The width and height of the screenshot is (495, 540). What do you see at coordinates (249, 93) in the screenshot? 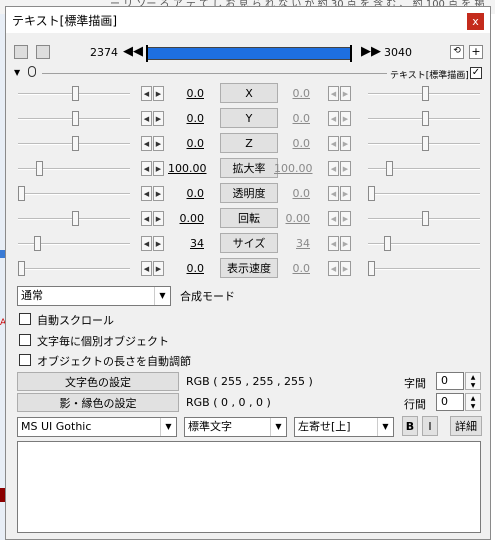
I see `param-button-1: X` at bounding box center [249, 93].